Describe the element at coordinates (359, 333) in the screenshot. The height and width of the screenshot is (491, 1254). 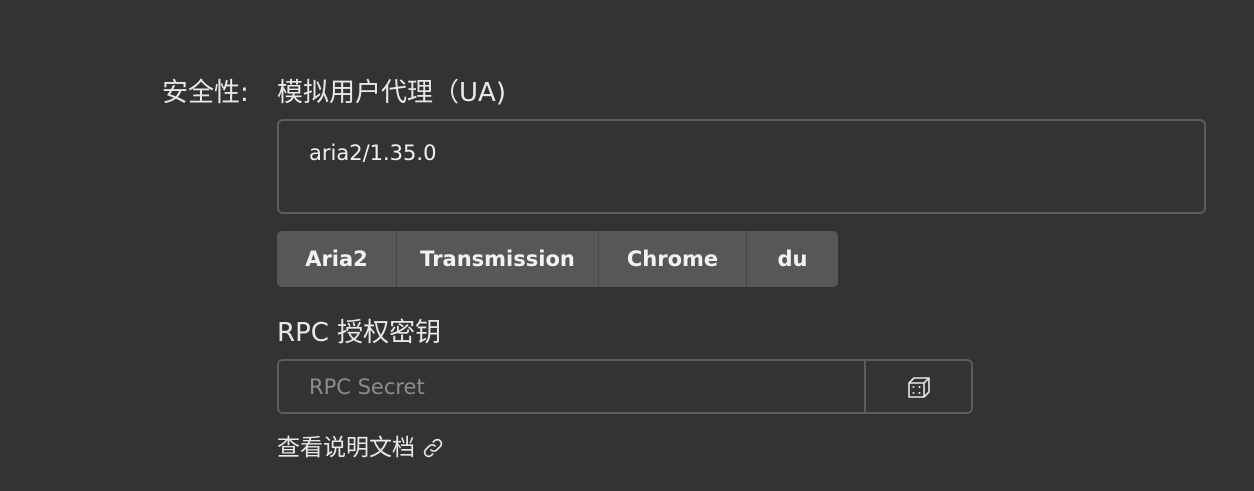
I see `rpc-secret-title: RPC 授权密钥` at that location.